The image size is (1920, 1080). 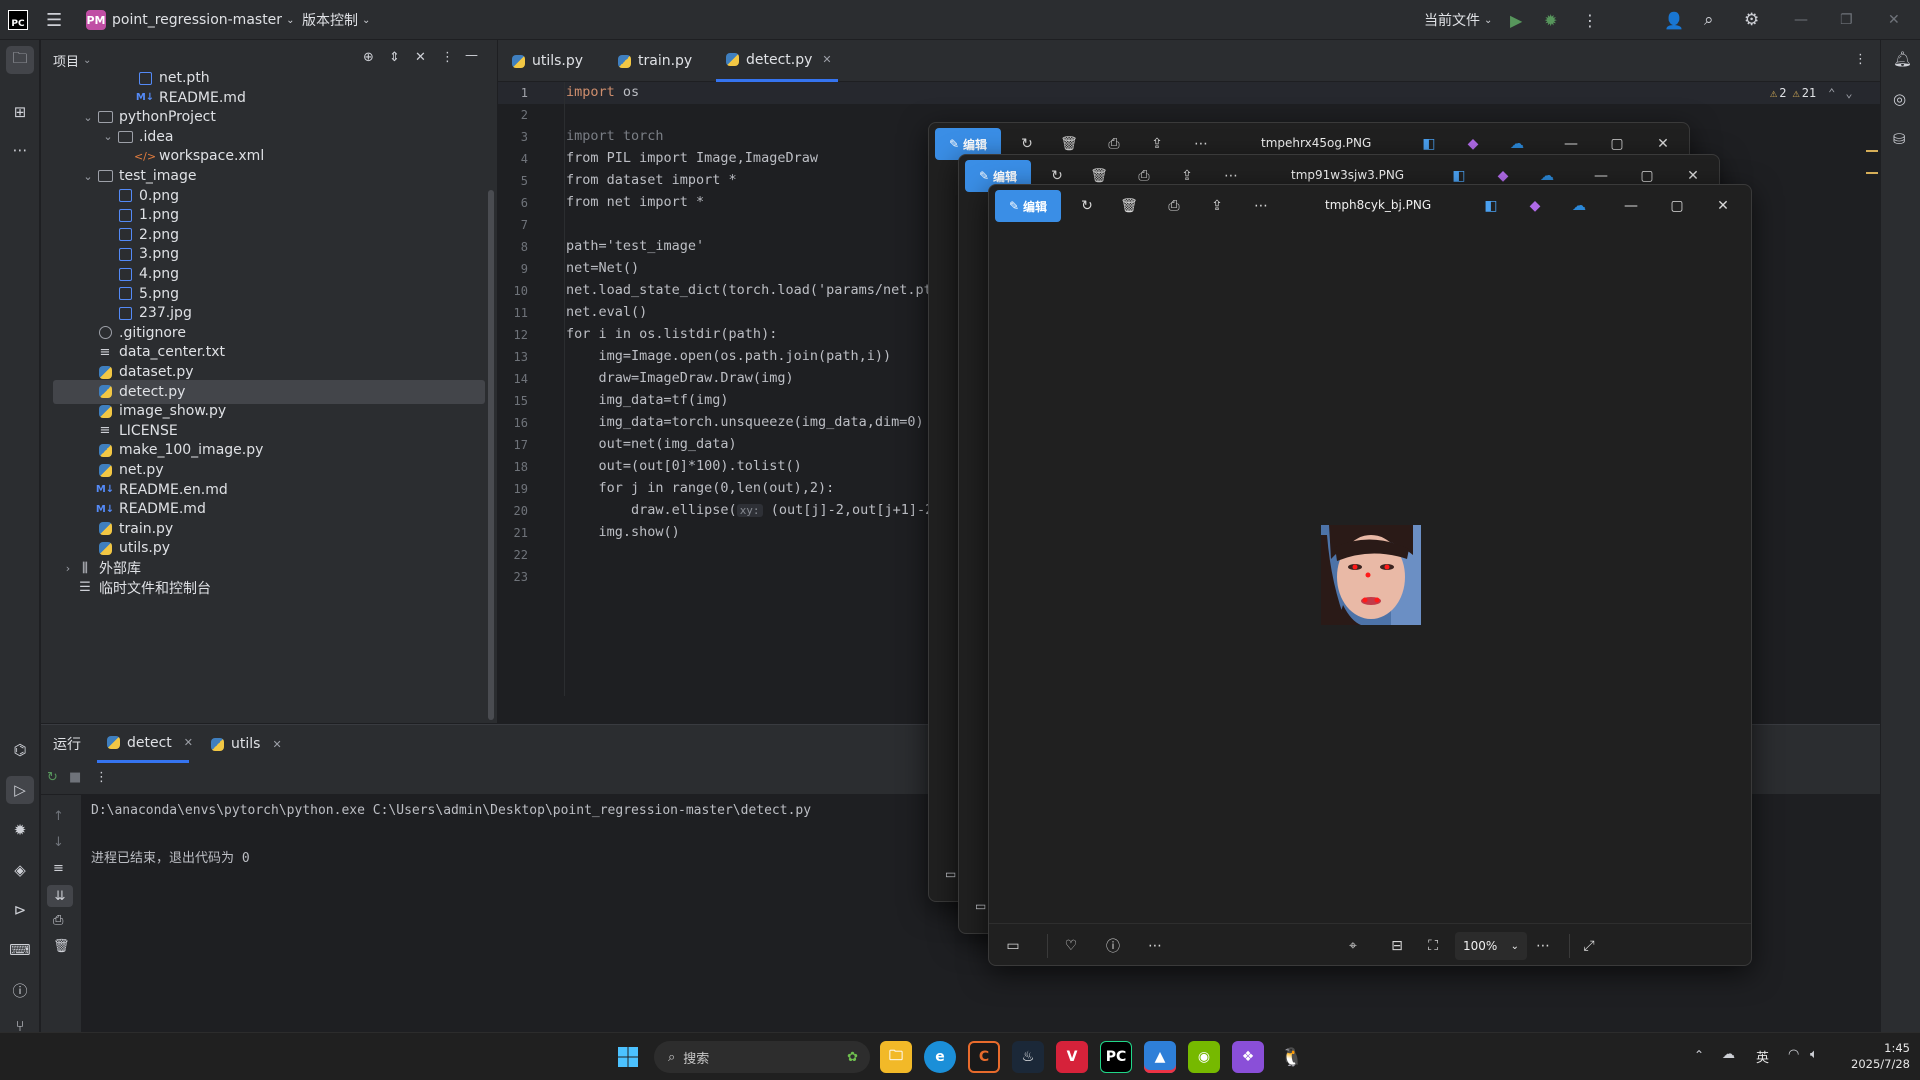 I want to click on more-actions-button: ⋮, so click(x=1590, y=20).